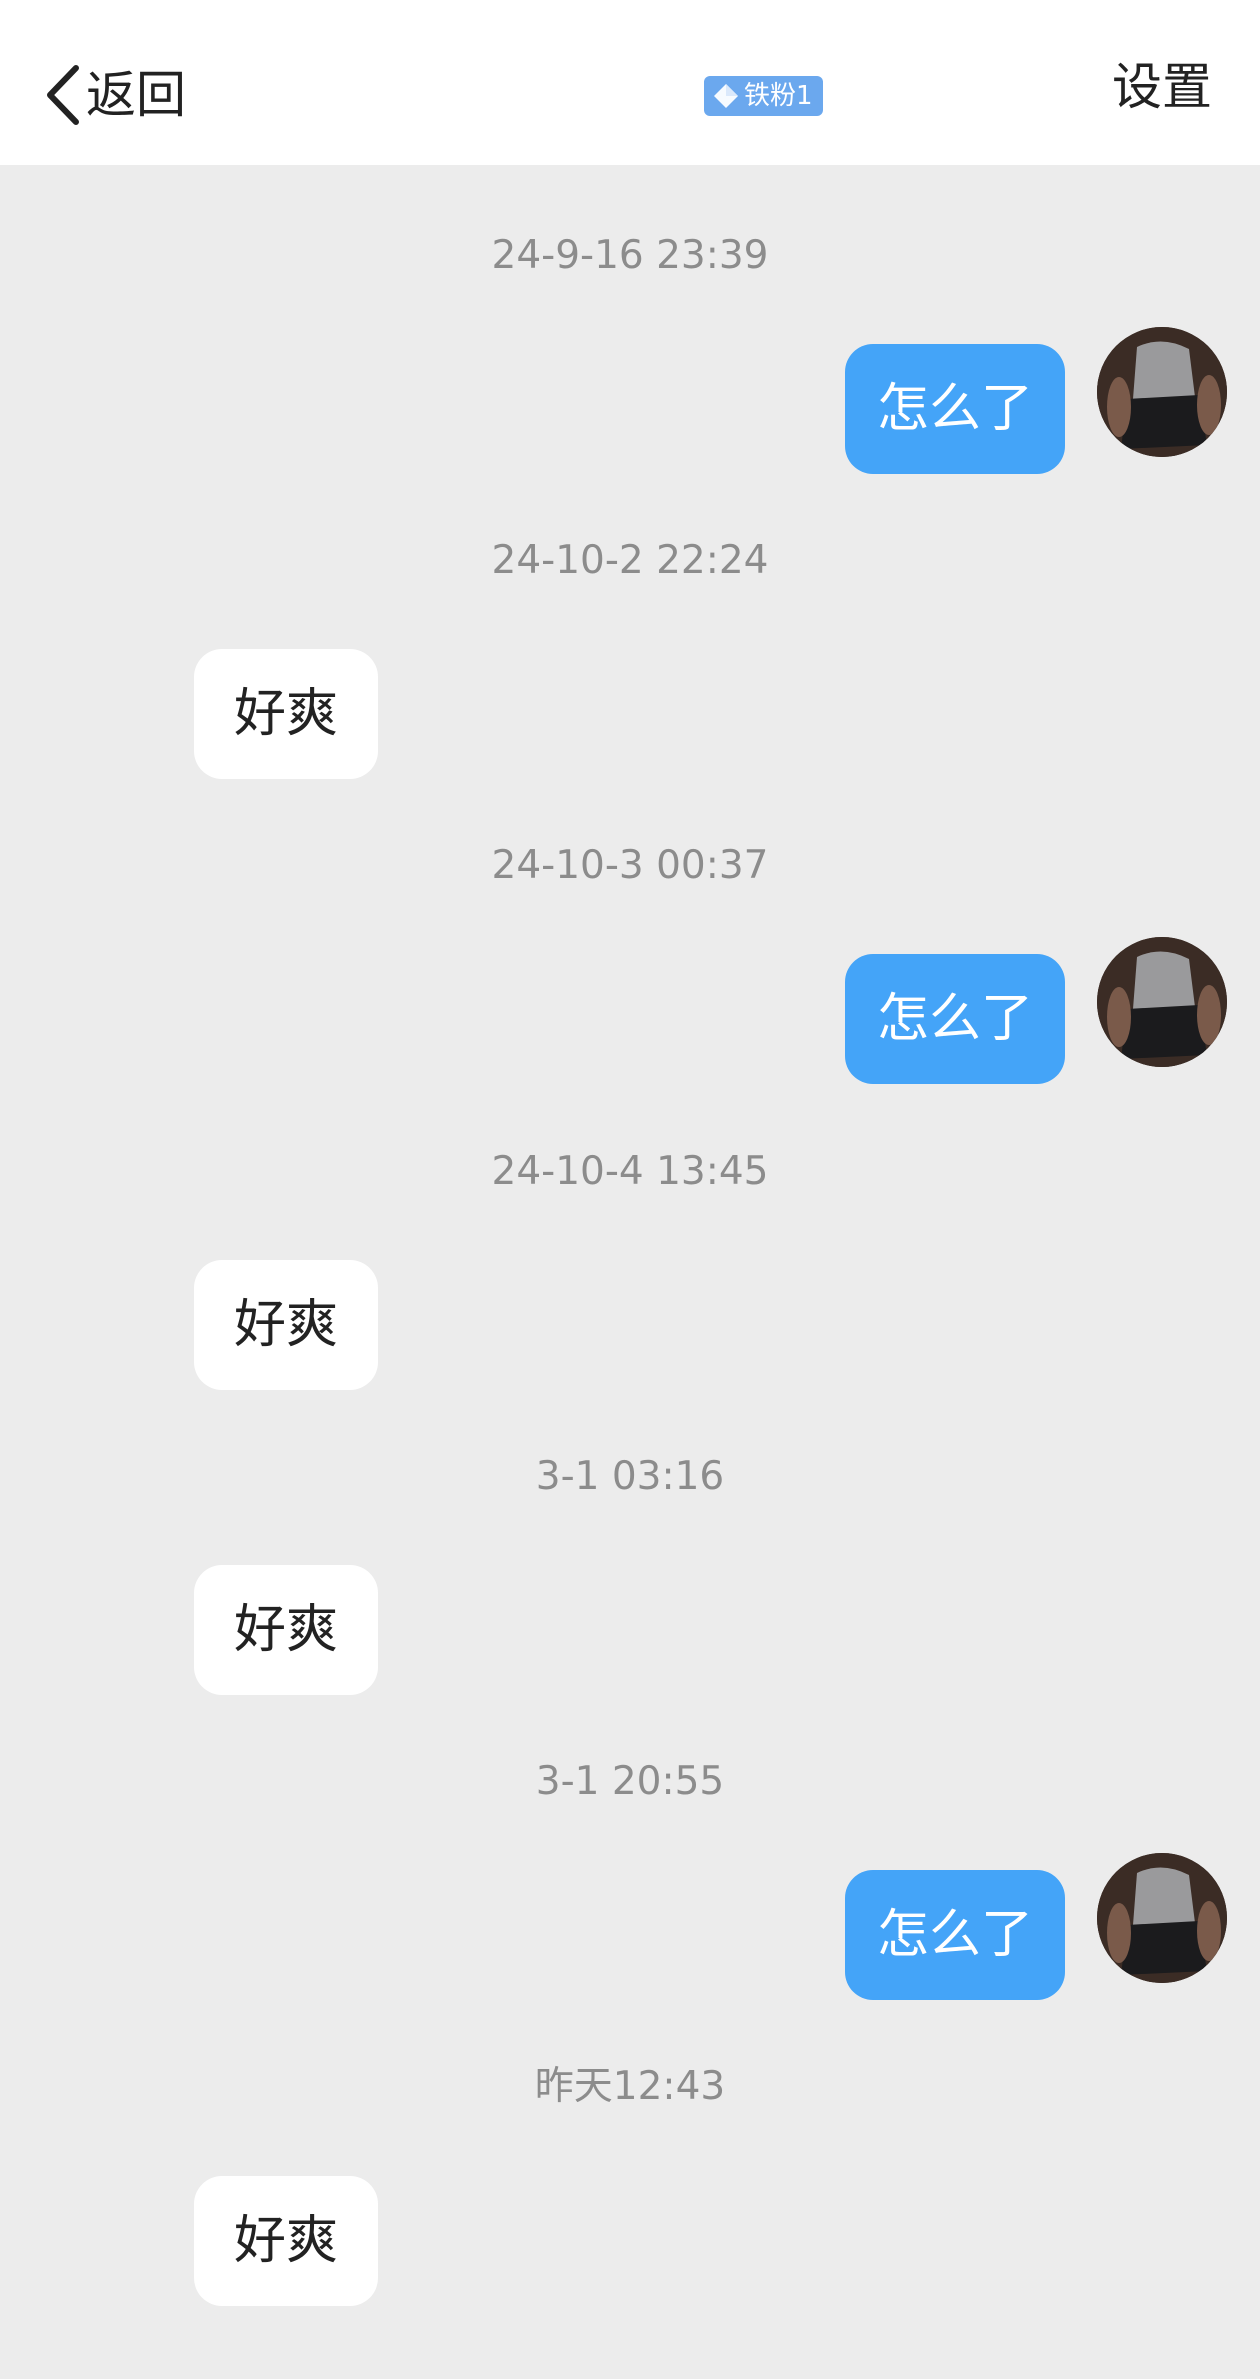  Describe the element at coordinates (630, 1171) in the screenshot. I see `message-timestamp: 24-10-4 13:45` at that location.